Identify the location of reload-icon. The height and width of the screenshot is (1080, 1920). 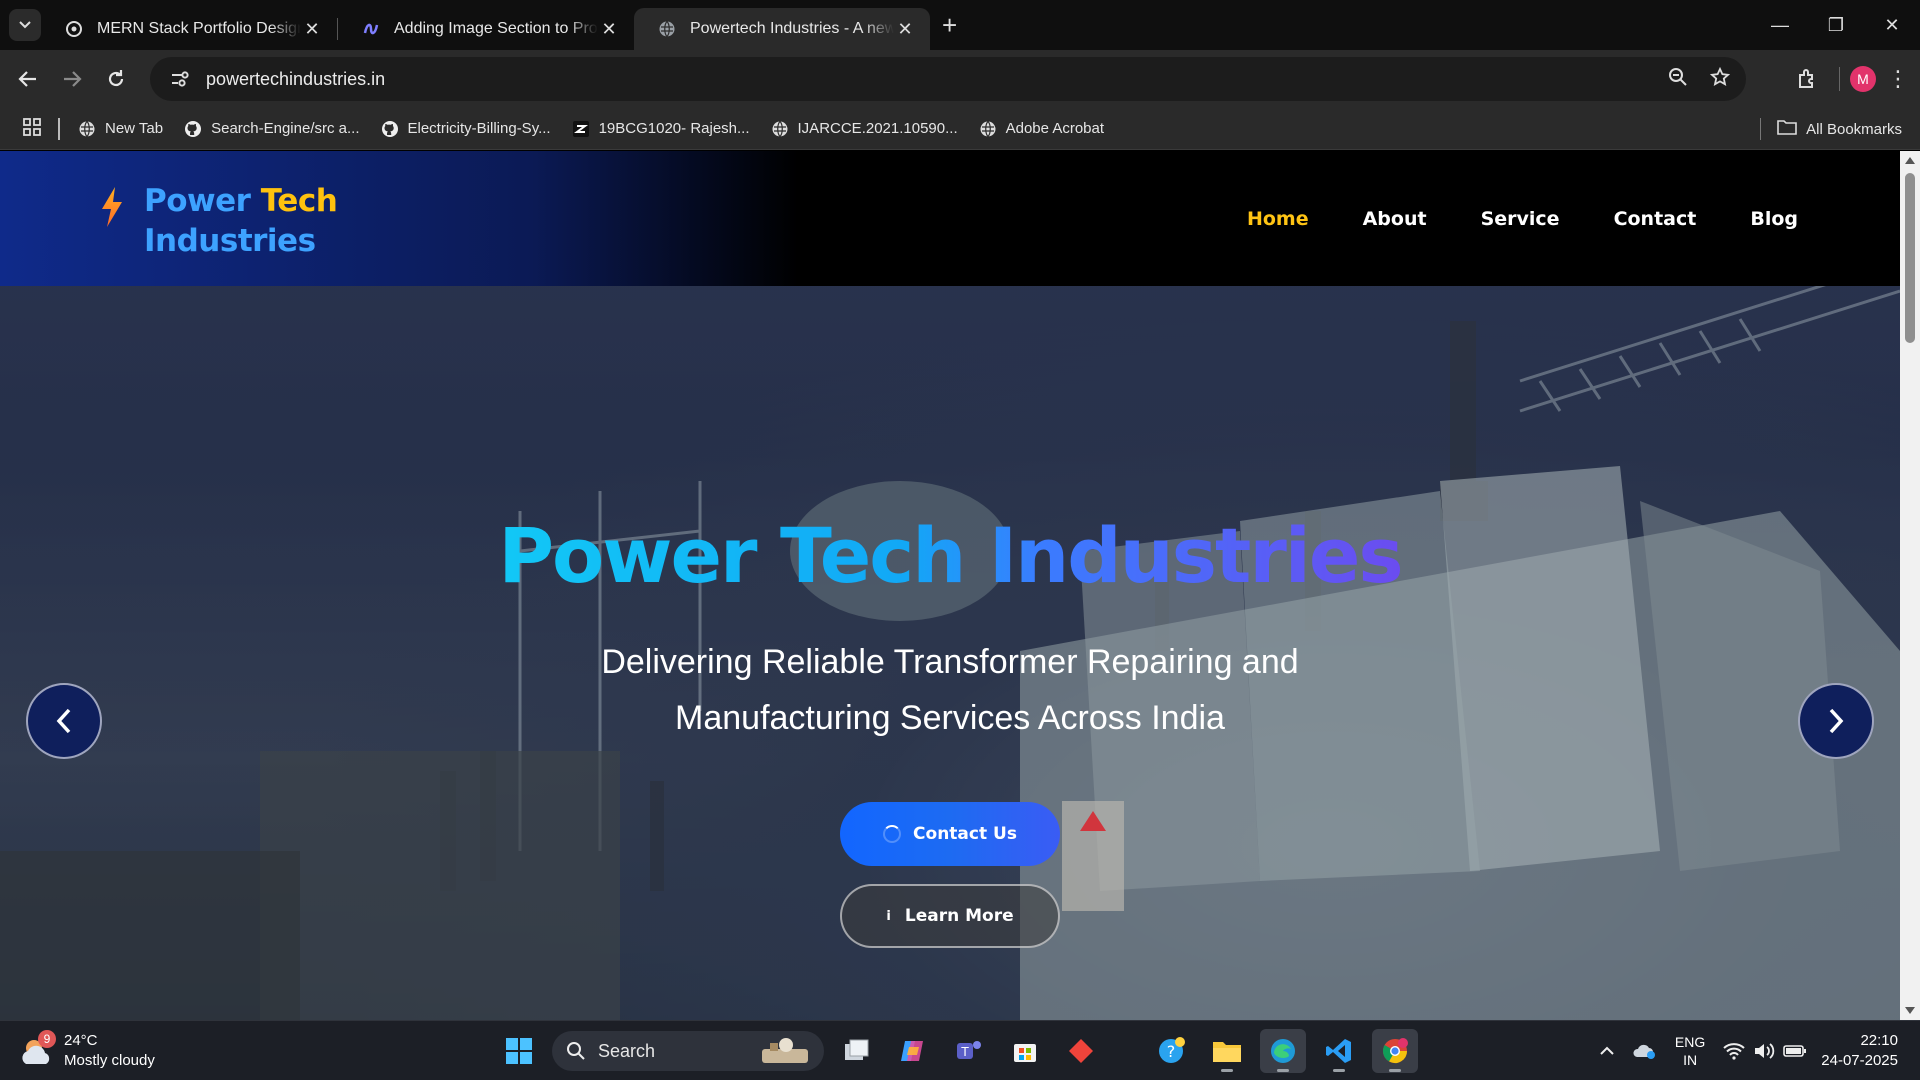
(116, 78).